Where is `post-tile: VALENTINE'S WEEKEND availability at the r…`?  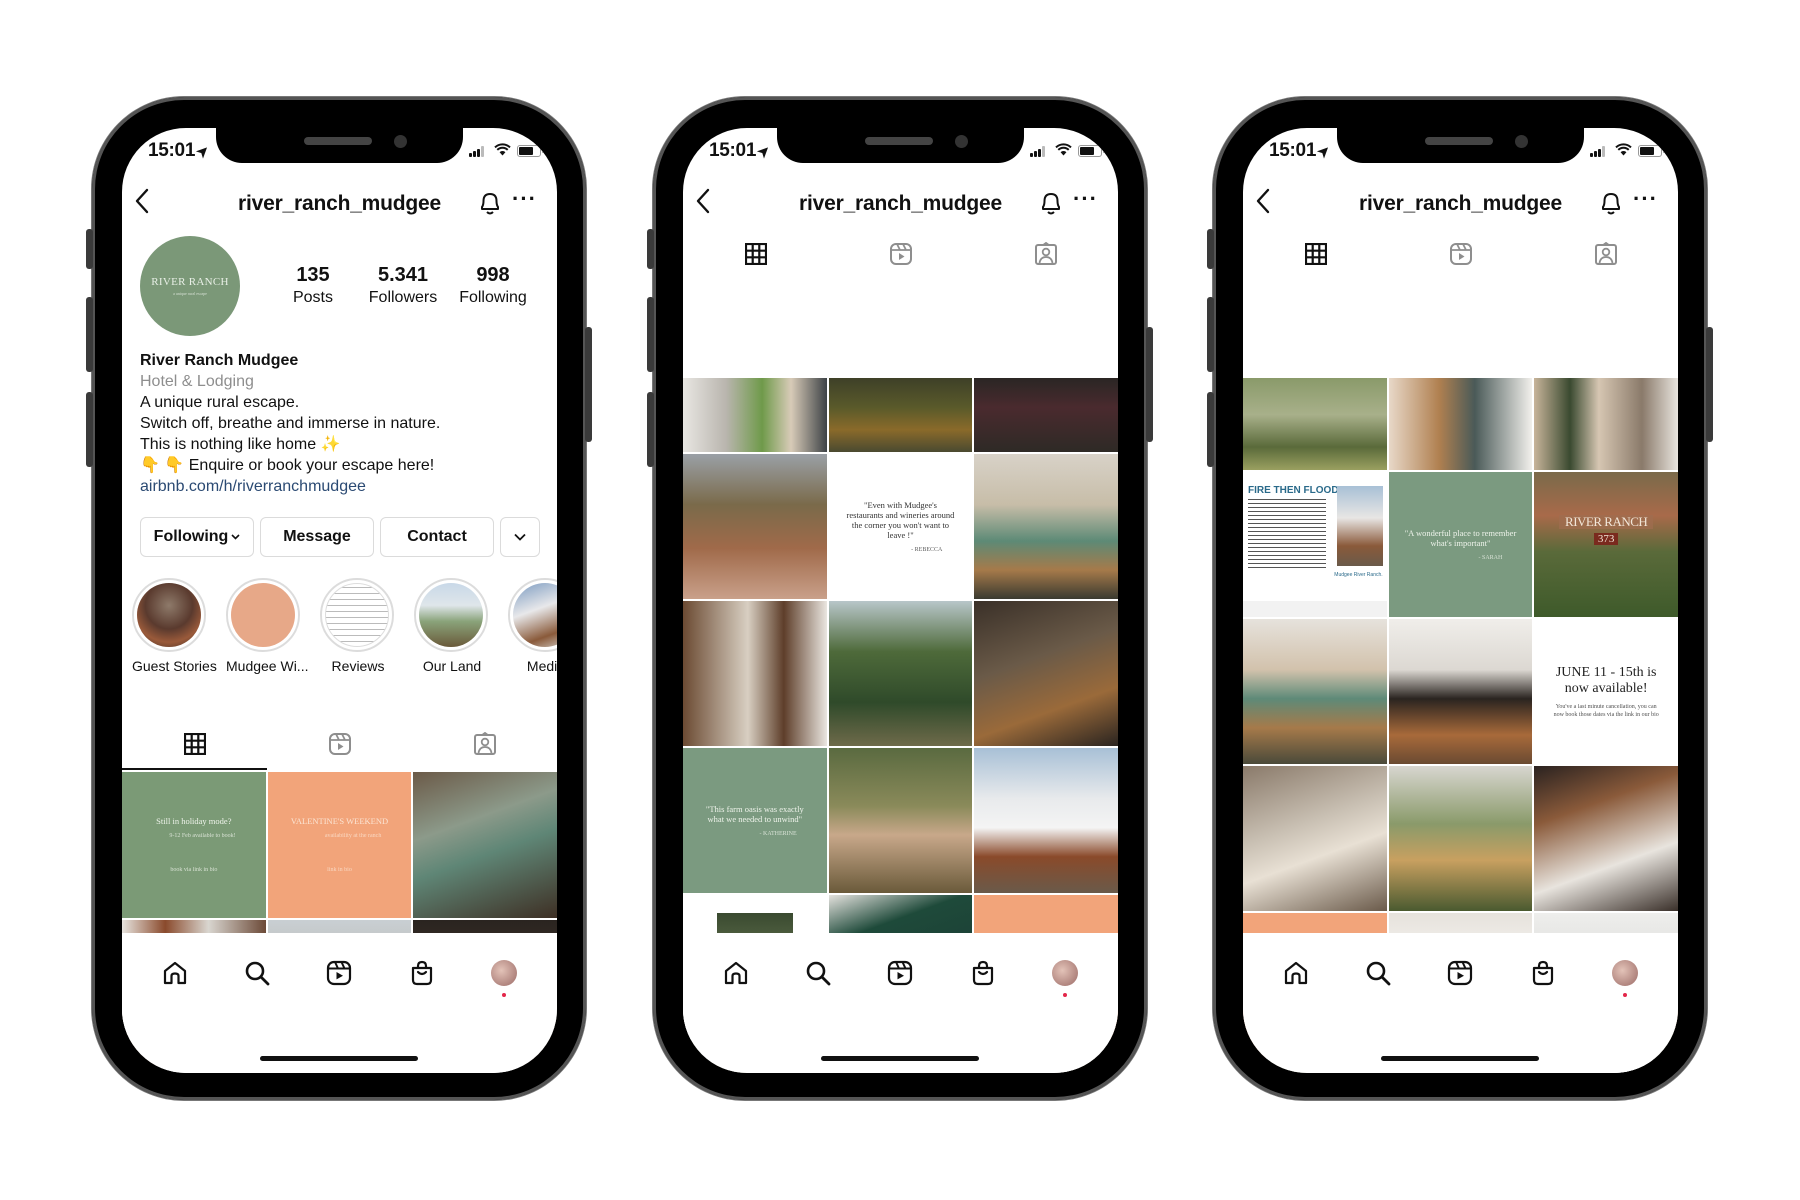 post-tile: VALENTINE'S WEEKEND availability at the r… is located at coordinates (339, 845).